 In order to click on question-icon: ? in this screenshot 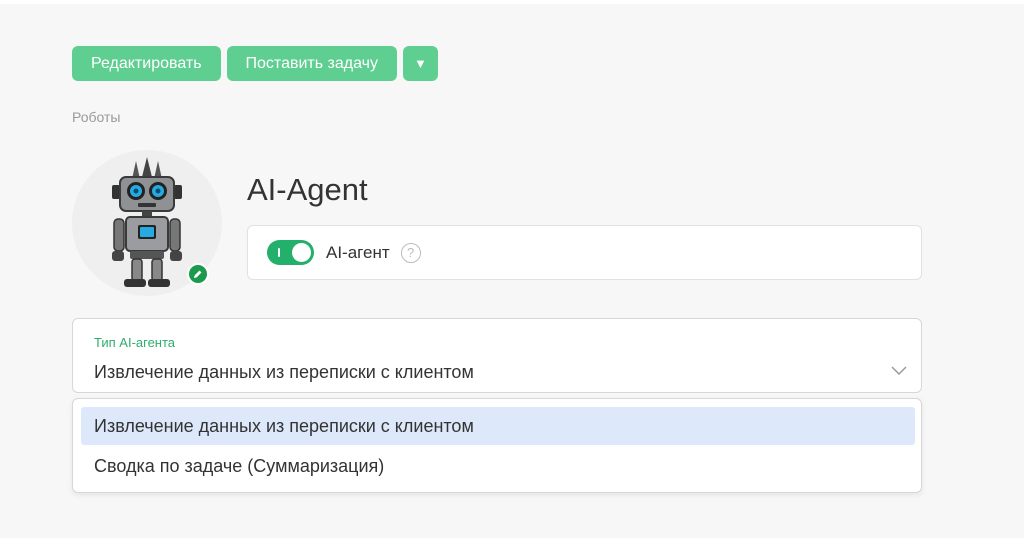, I will do `click(410, 252)`.